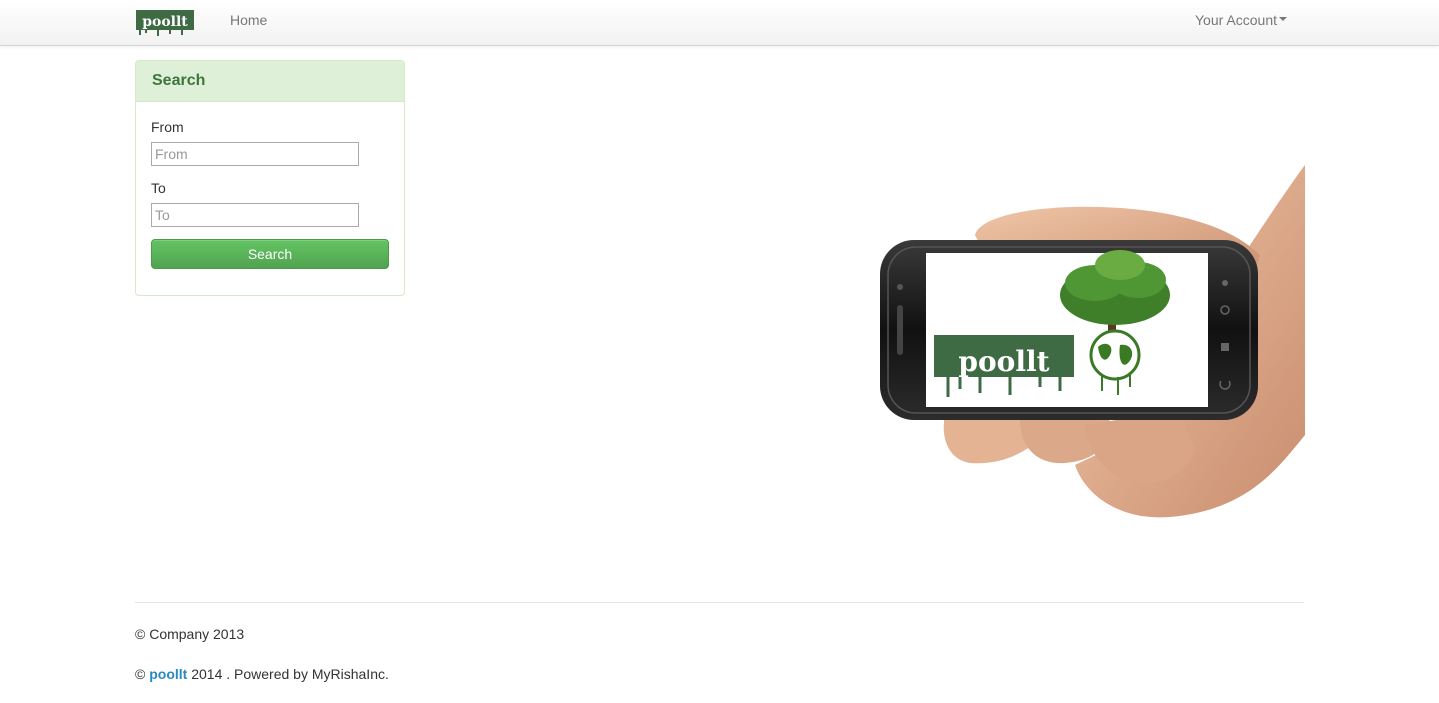 This screenshot has width=1439, height=703. I want to click on from-input, so click(255, 154).